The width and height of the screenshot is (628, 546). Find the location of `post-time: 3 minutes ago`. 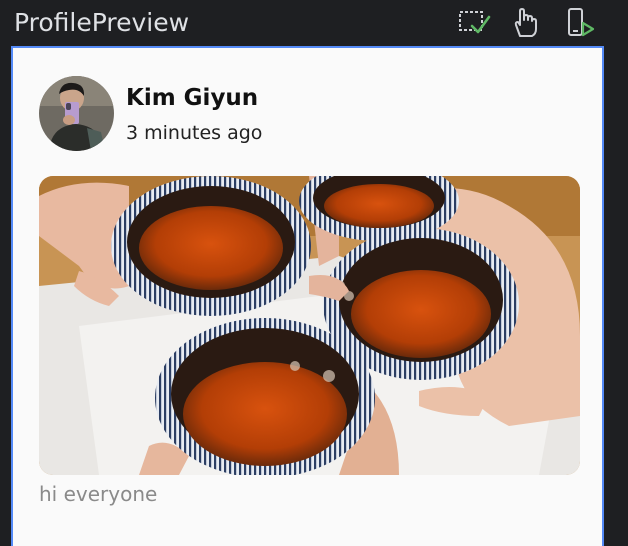

post-time: 3 minutes ago is located at coordinates (194, 133).